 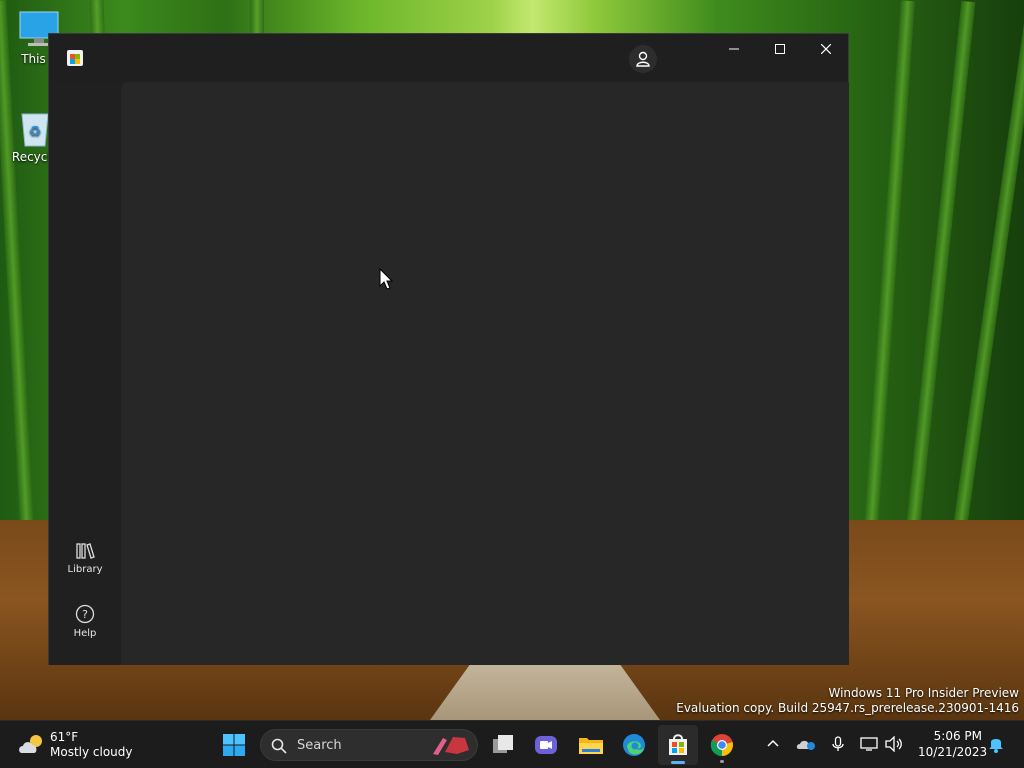 What do you see at coordinates (319, 745) in the screenshot?
I see `search-label: Search` at bounding box center [319, 745].